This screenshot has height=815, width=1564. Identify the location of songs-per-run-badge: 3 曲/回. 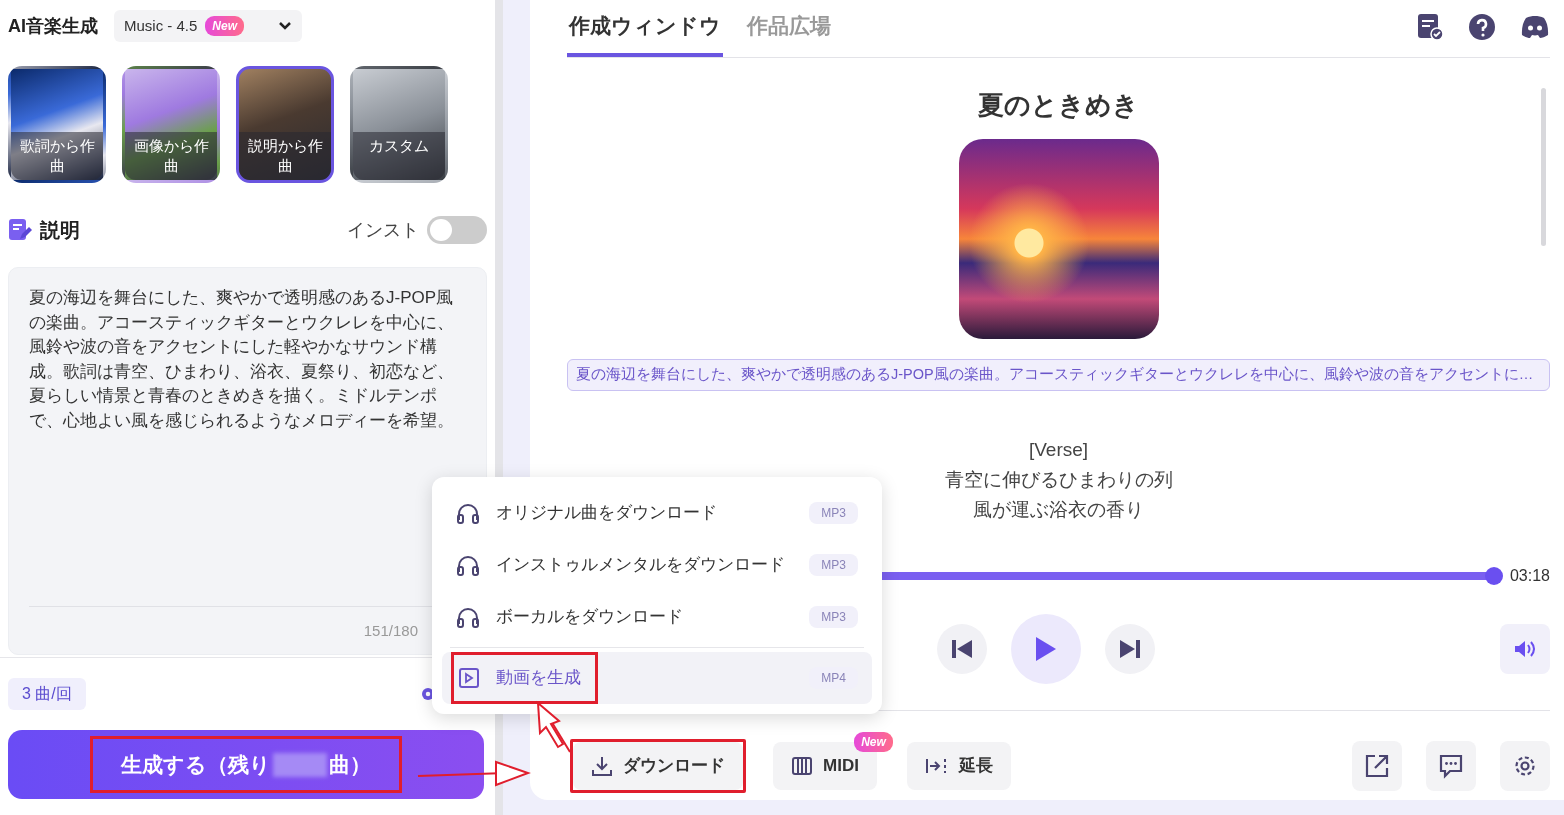
(47, 694).